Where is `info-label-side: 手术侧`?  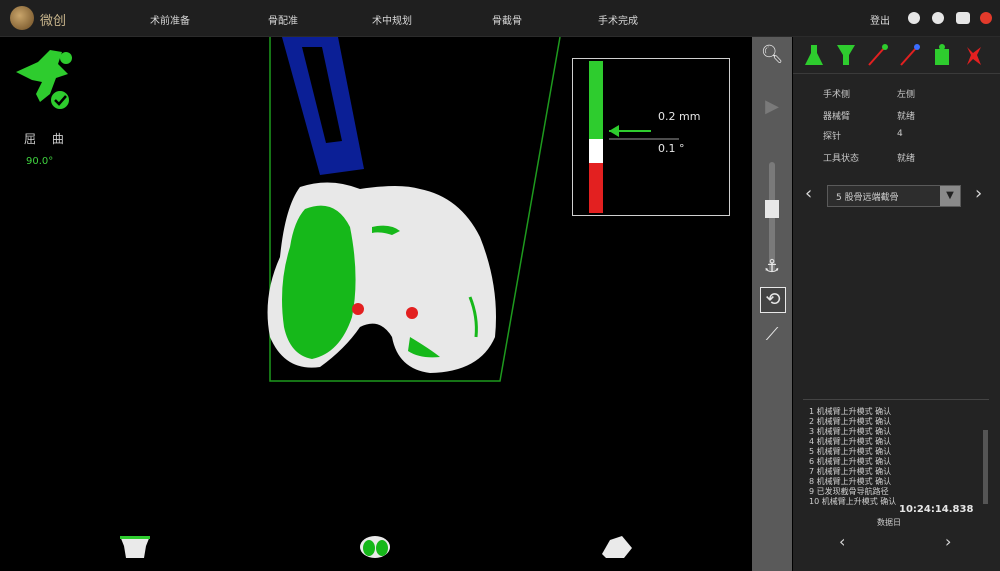
info-label-side: 手术侧 is located at coordinates (837, 95).